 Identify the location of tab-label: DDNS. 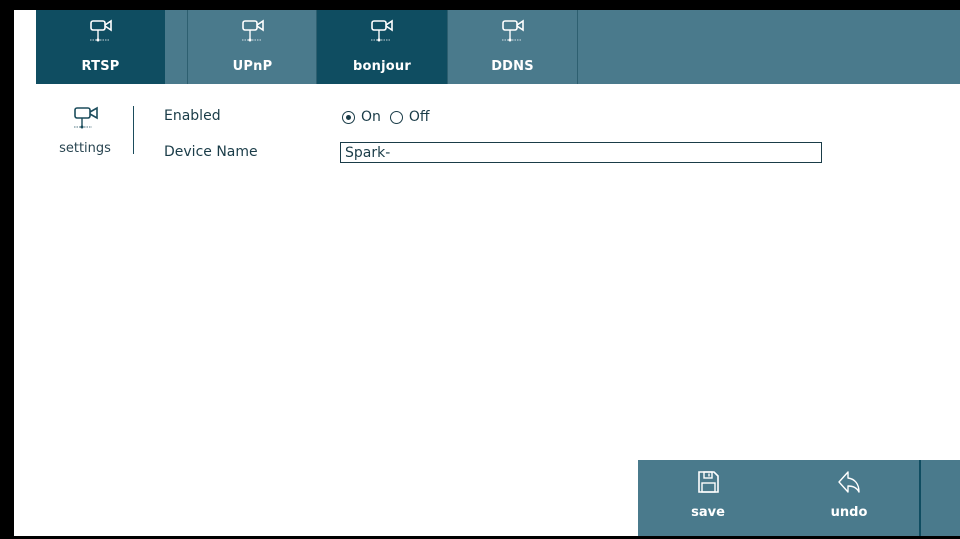
(512, 66).